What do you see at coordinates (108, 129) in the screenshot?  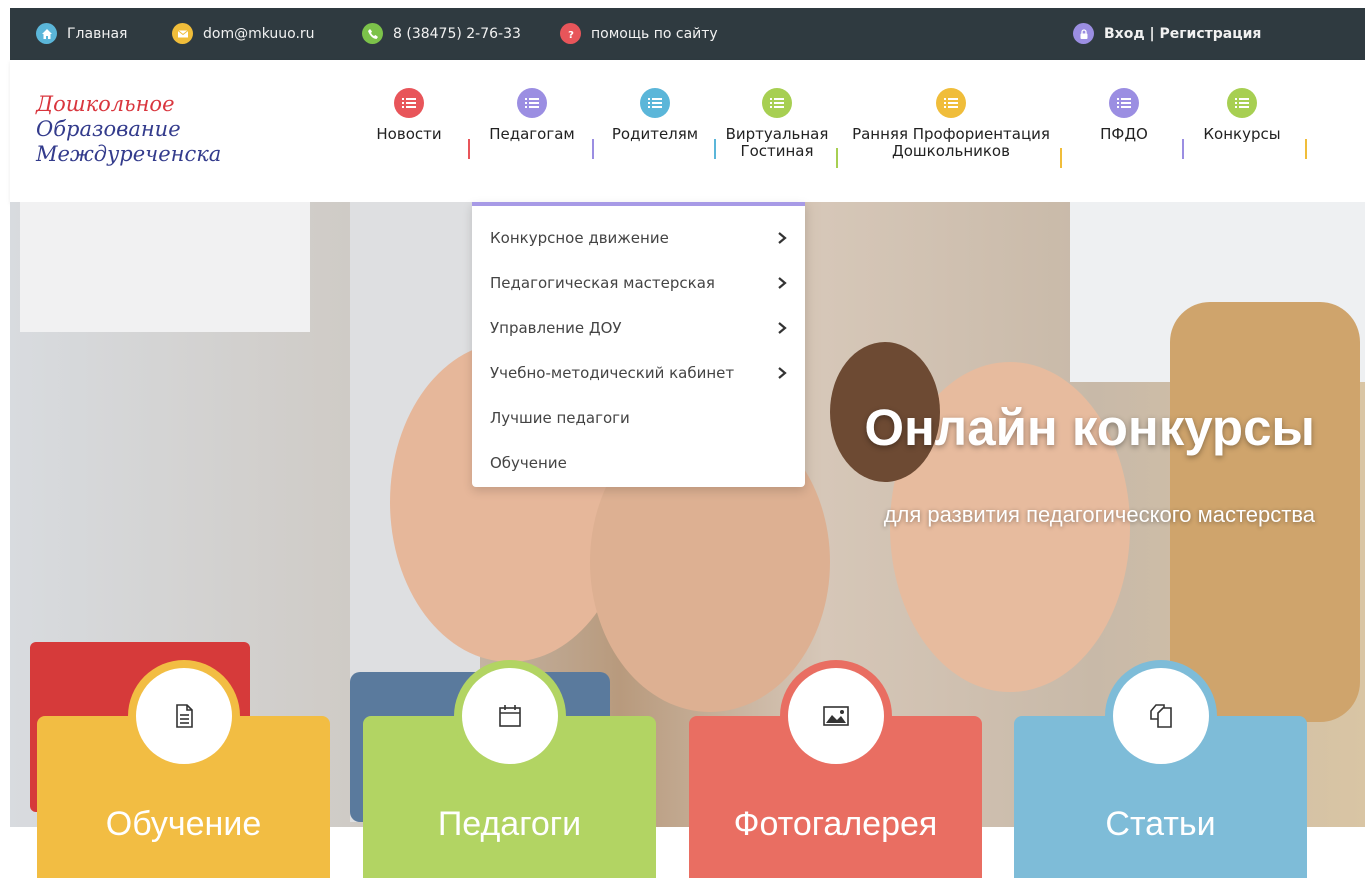 I see `logo-line-2: Образование` at bounding box center [108, 129].